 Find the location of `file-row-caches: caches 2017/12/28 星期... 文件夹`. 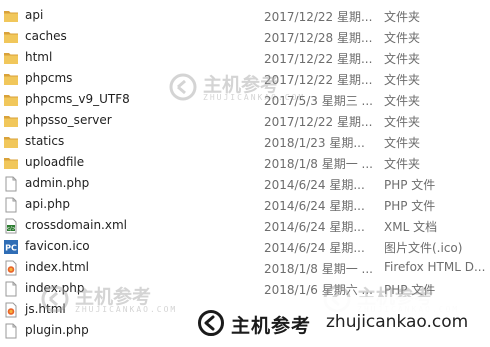

file-row-caches: caches 2017/12/28 星期... 文件夹 is located at coordinates (245, 36).